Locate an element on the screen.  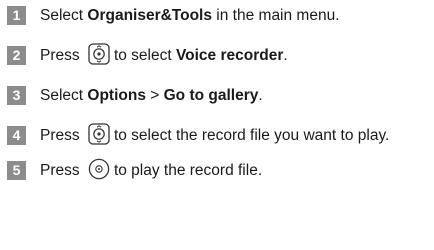
step-5: 5 Press to play the record file. is located at coordinates (217, 170).